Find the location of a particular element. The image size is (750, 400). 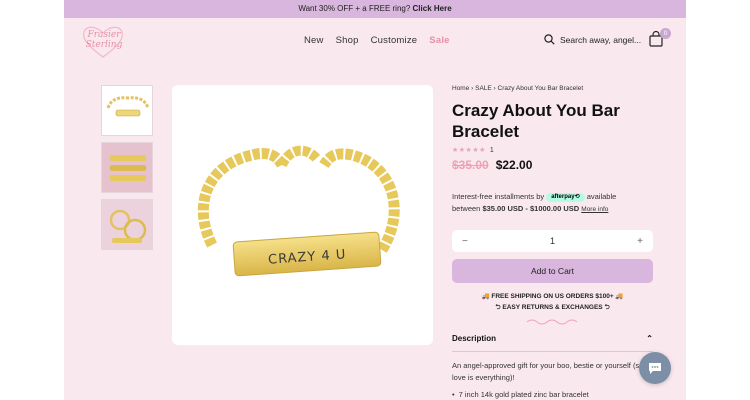

quantity-stepper: − 1 + is located at coordinates (552, 241).